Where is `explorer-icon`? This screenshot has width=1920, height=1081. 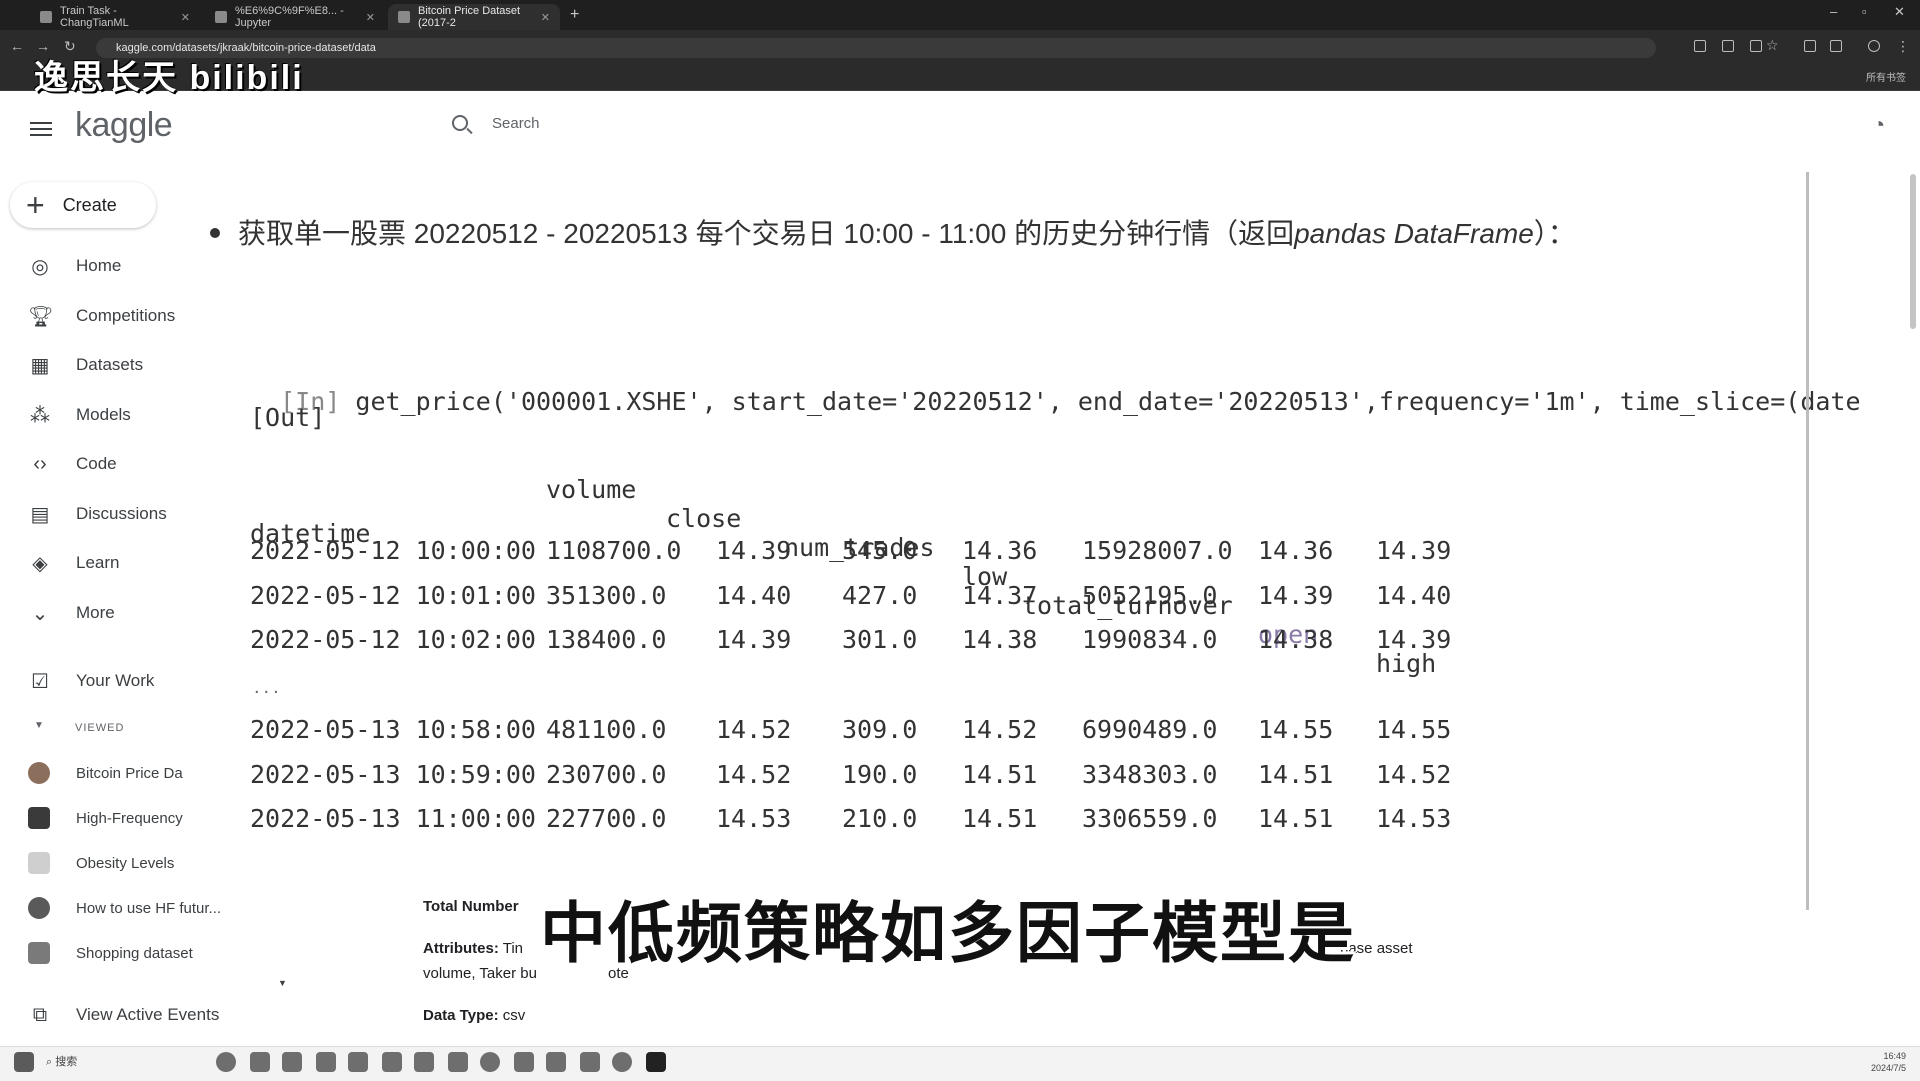 explorer-icon is located at coordinates (260, 1062).